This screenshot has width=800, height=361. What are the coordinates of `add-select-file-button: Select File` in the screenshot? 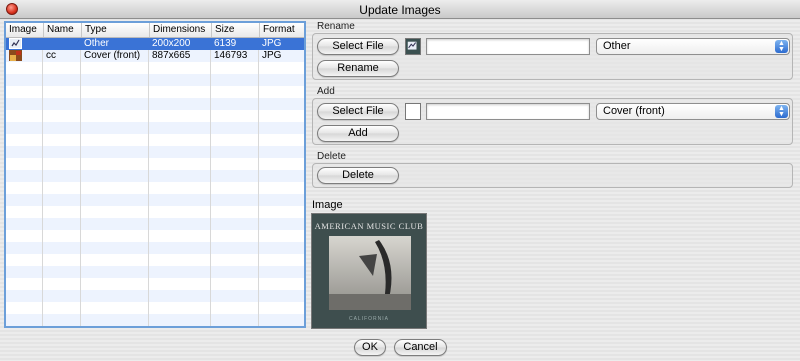 It's located at (358, 111).